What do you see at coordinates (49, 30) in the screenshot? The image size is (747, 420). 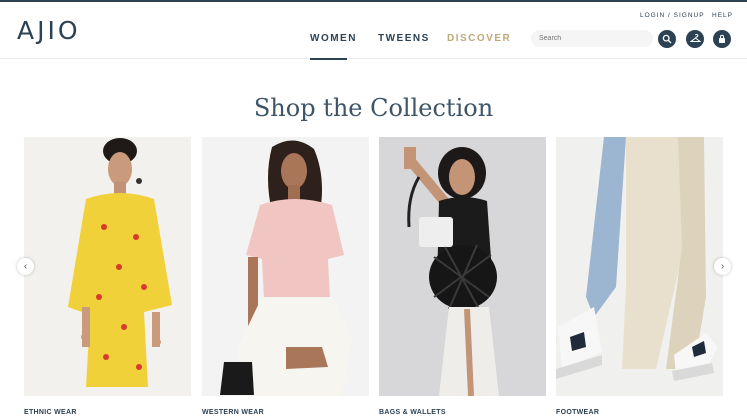 I see `ajio-logo: AJIO` at bounding box center [49, 30].